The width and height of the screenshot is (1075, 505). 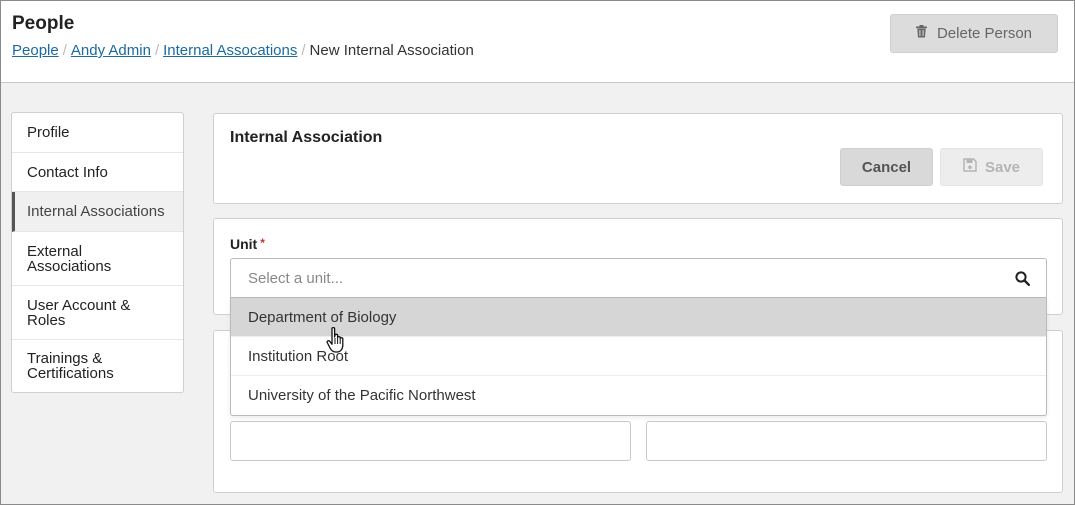 I want to click on sidebar-item-trainings-certifications: Trainings & Certifications, so click(x=97, y=366).